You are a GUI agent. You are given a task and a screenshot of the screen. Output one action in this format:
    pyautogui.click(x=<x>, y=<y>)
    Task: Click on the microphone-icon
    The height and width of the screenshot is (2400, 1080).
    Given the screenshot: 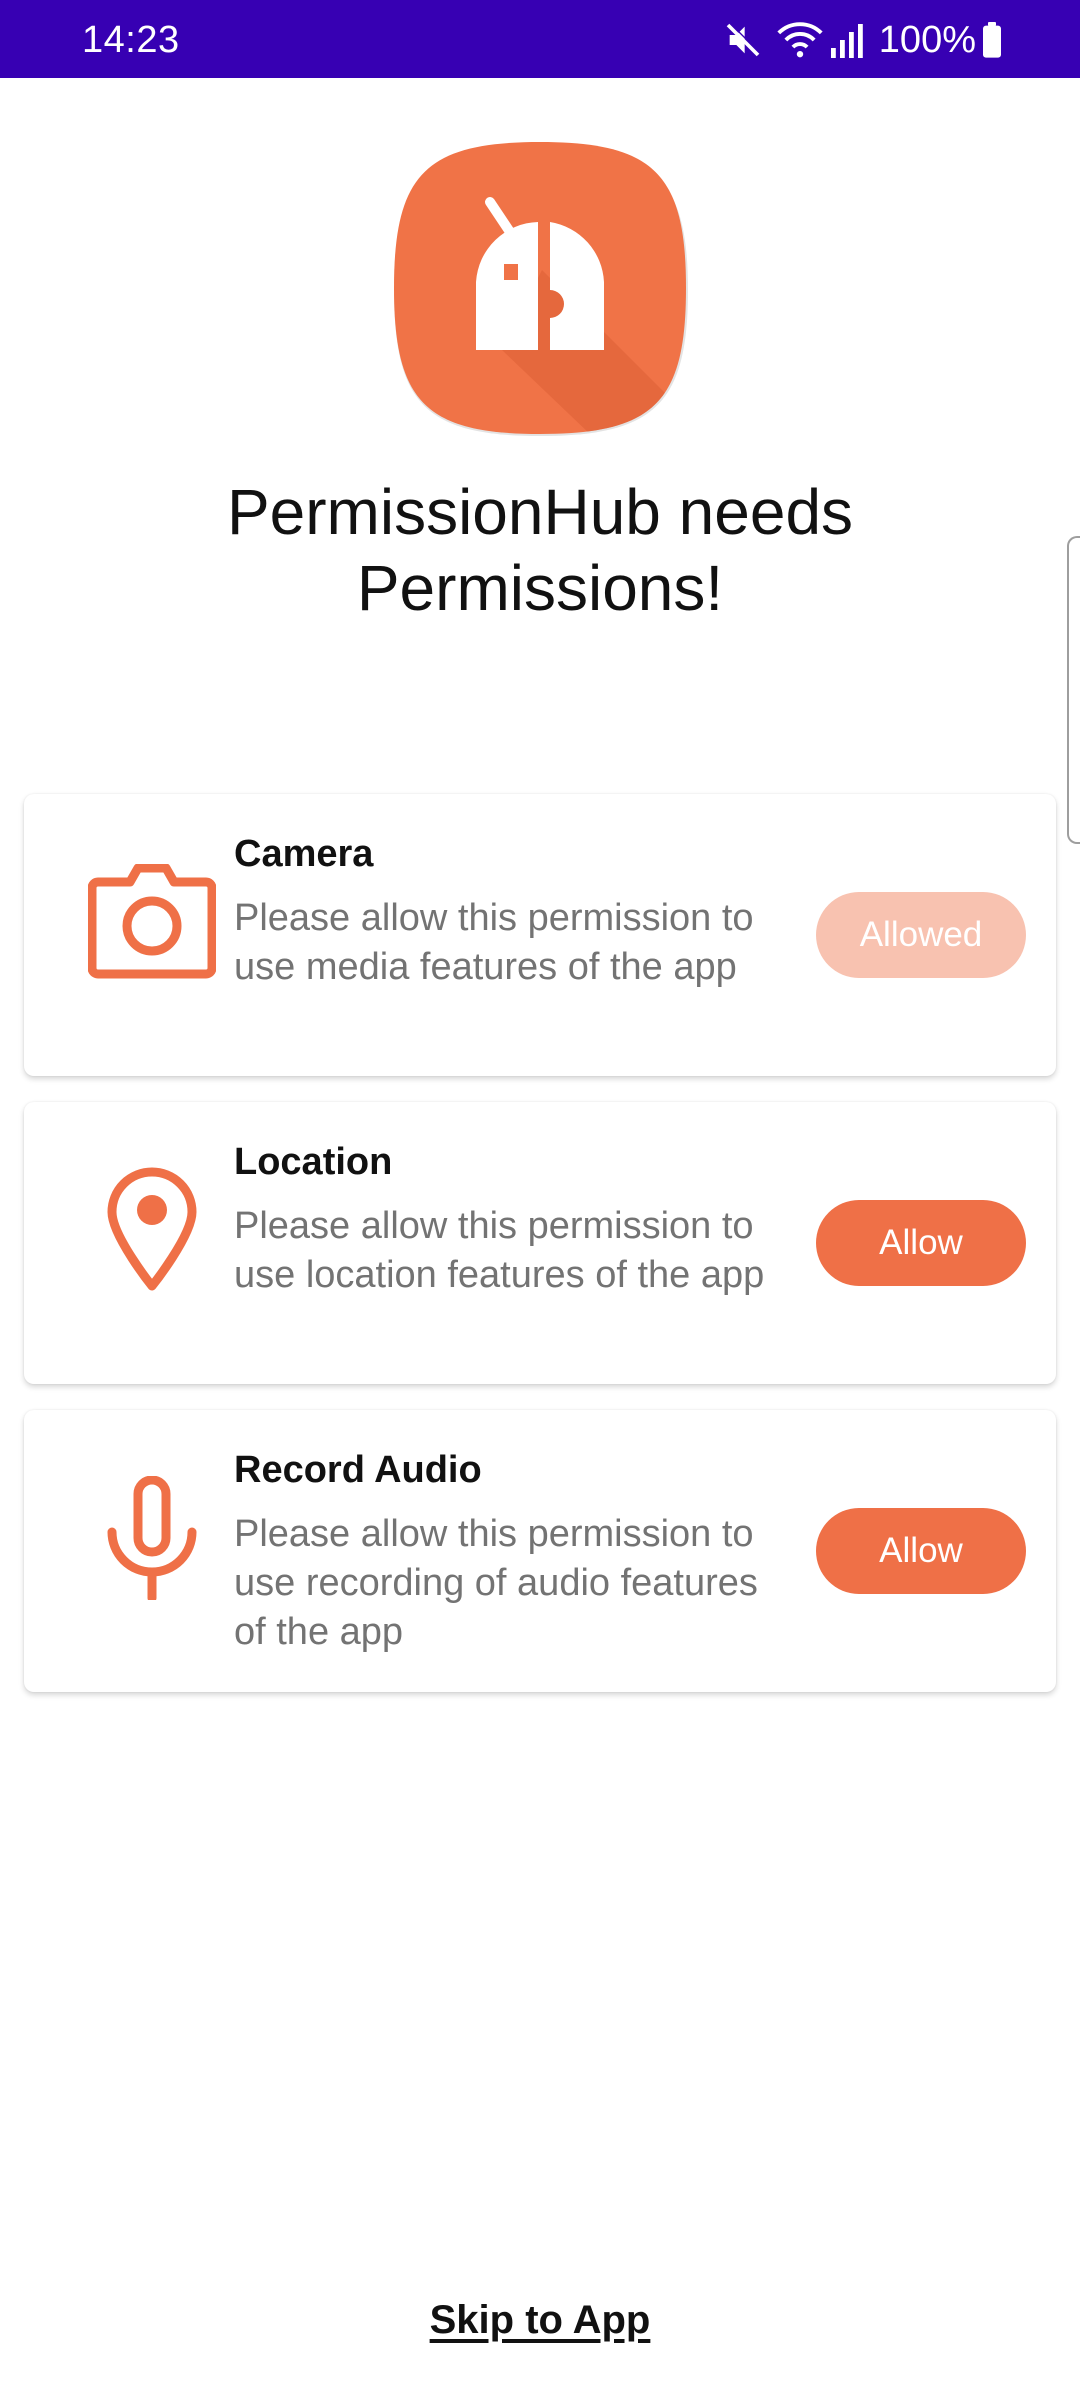 What is the action you would take?
    pyautogui.click(x=152, y=1538)
    